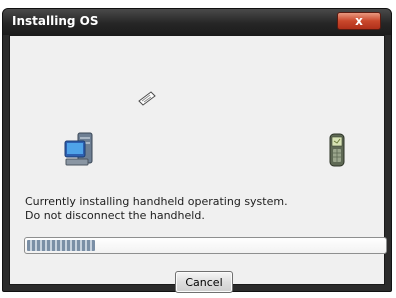  Describe the element at coordinates (197, 22) in the screenshot. I see `title-bar: Installing OS x` at that location.